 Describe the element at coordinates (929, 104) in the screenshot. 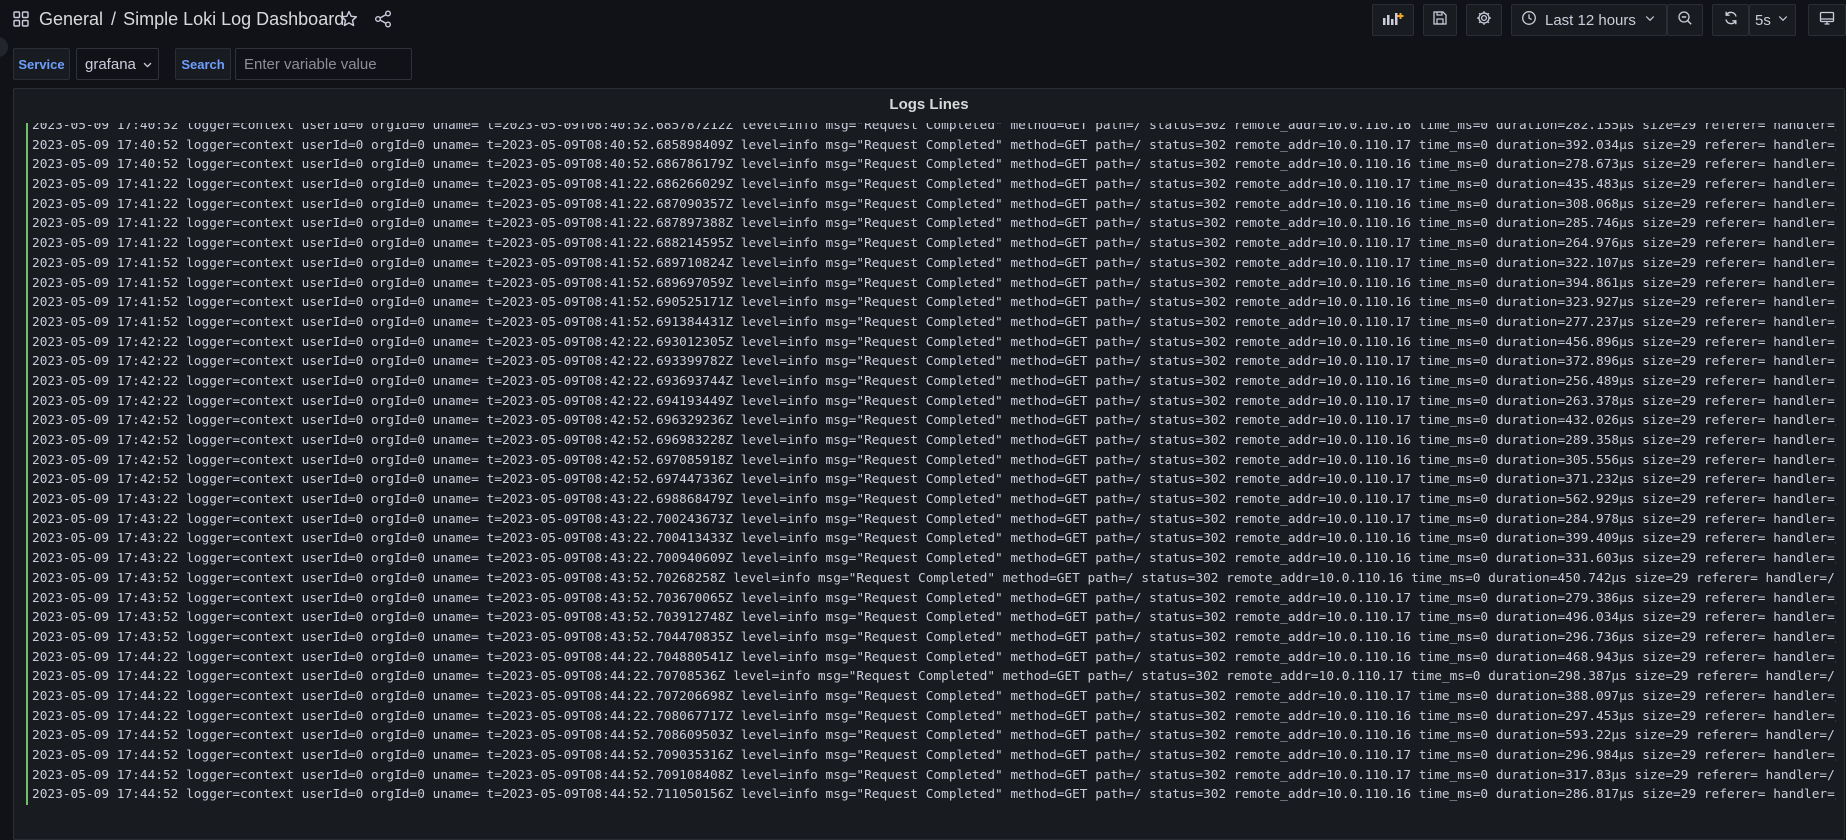

I see `panel-title: Logs Lines` at that location.